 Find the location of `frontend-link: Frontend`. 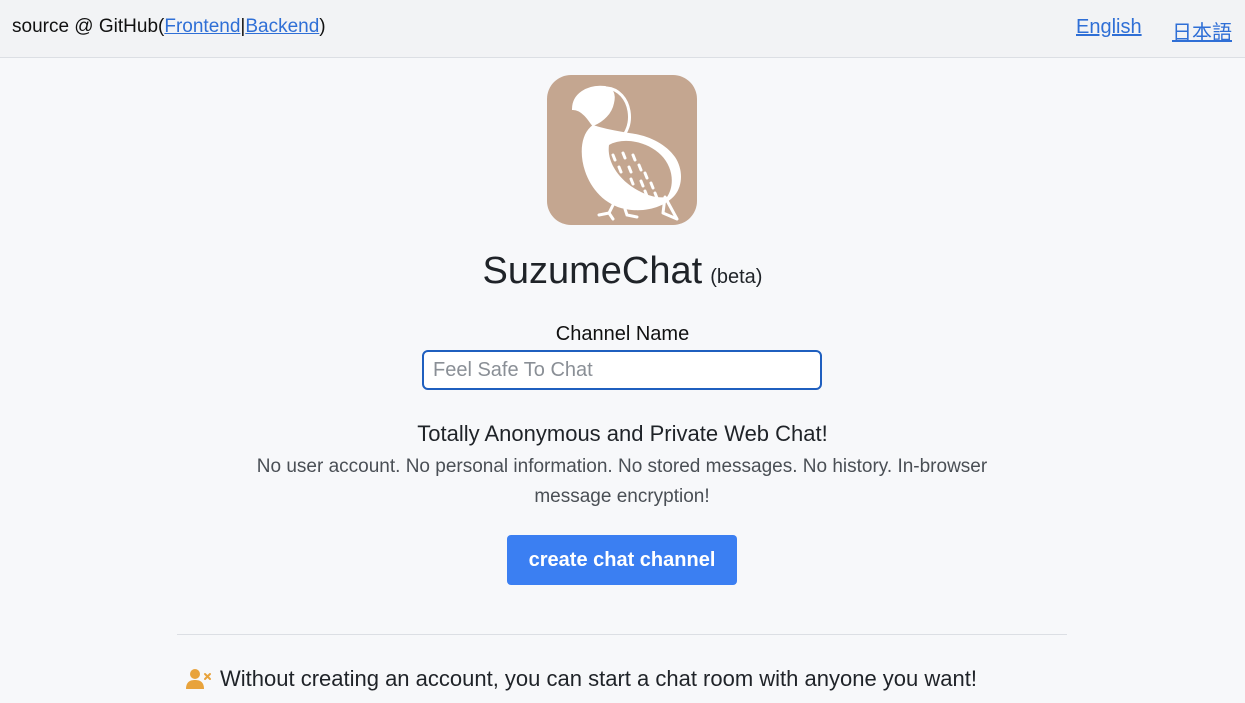

frontend-link: Frontend is located at coordinates (202, 26).